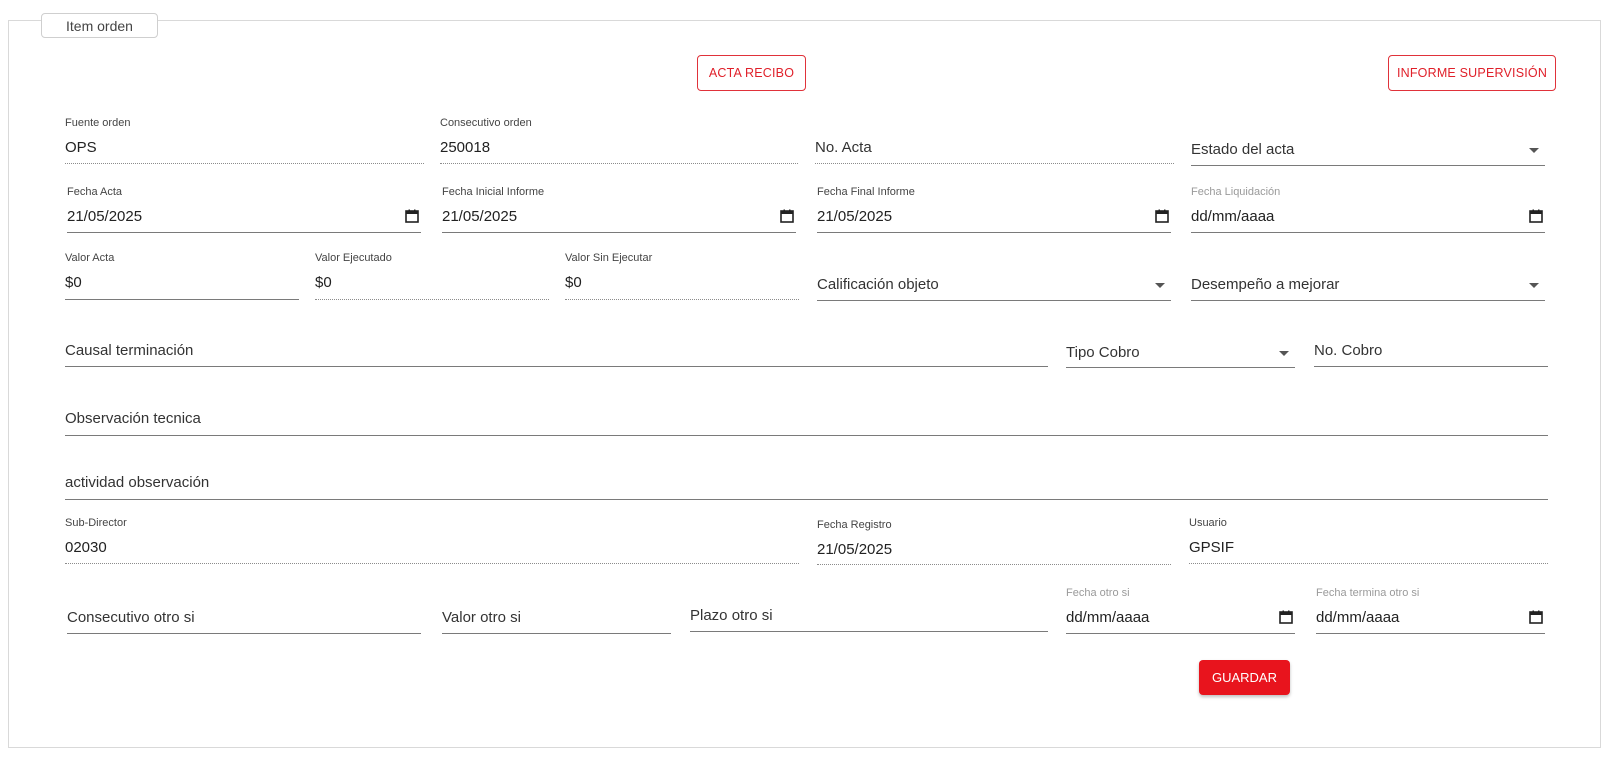 This screenshot has height=762, width=1609. What do you see at coordinates (994, 232) in the screenshot?
I see `fecha-final-informe-underline` at bounding box center [994, 232].